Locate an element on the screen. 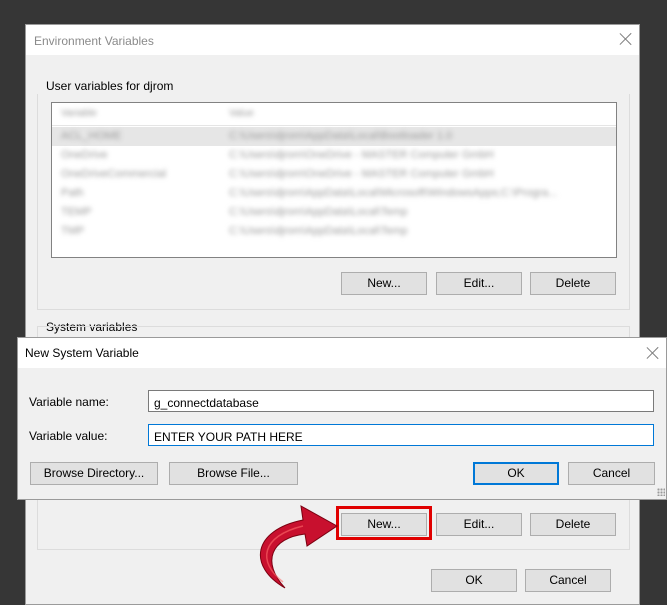 This screenshot has height=605, width=667. variable-name-field is located at coordinates (401, 401).